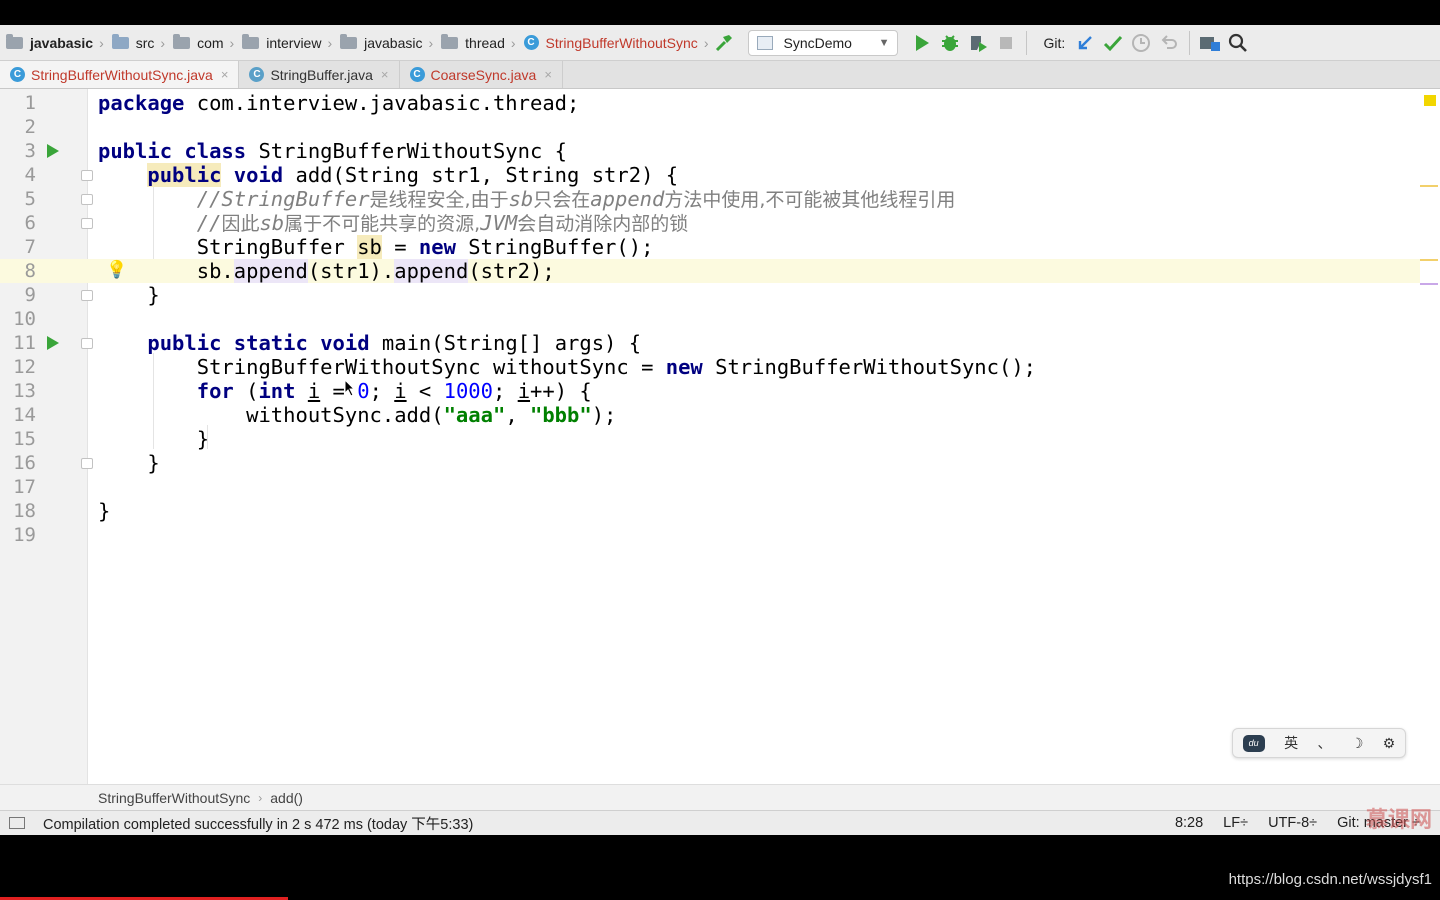 The height and width of the screenshot is (900, 1440). I want to click on code-line: 16 }, so click(710, 463).